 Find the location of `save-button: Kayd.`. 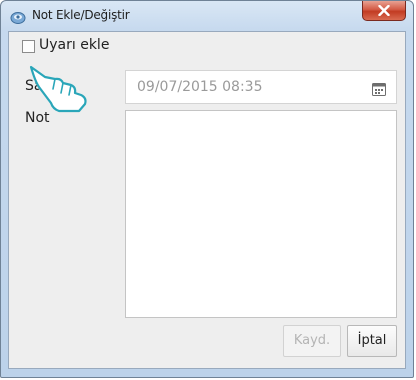

save-button: Kayd. is located at coordinates (312, 341).